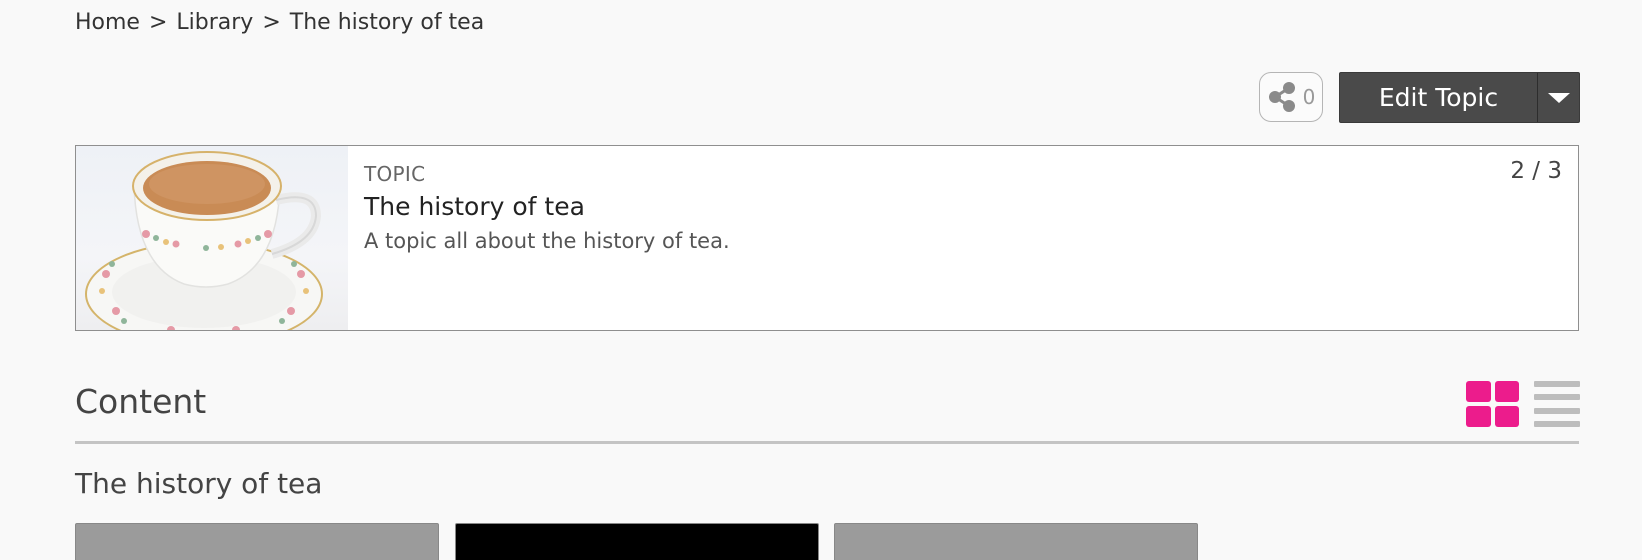 The width and height of the screenshot is (1642, 560). What do you see at coordinates (204, 240) in the screenshot?
I see `teacup-image` at bounding box center [204, 240].